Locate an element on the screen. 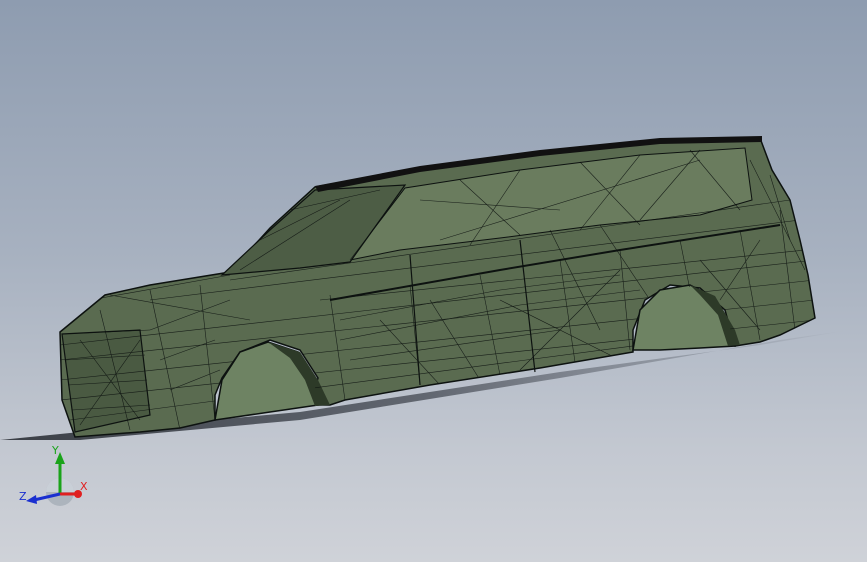  y-axis-label: Y is located at coordinates (55, 450).